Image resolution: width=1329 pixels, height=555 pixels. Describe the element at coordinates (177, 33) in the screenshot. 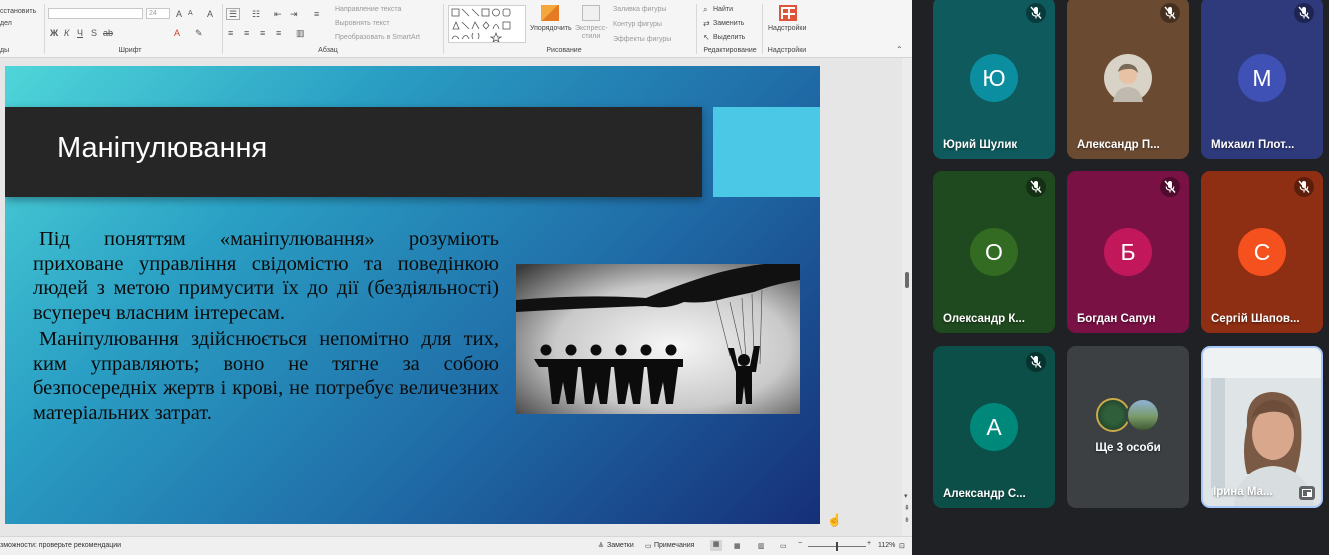

I see `font-color-icon: A` at that location.